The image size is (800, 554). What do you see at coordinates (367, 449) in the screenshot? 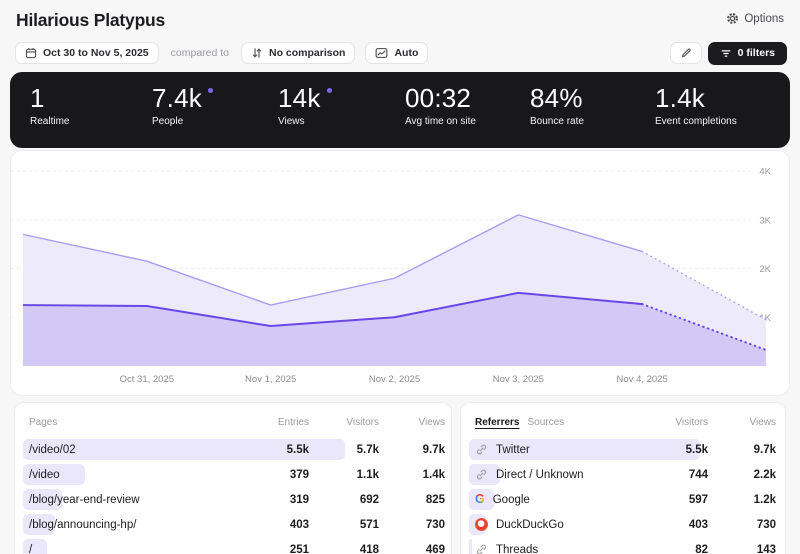
I see `row-visitors: 5.7k` at bounding box center [367, 449].